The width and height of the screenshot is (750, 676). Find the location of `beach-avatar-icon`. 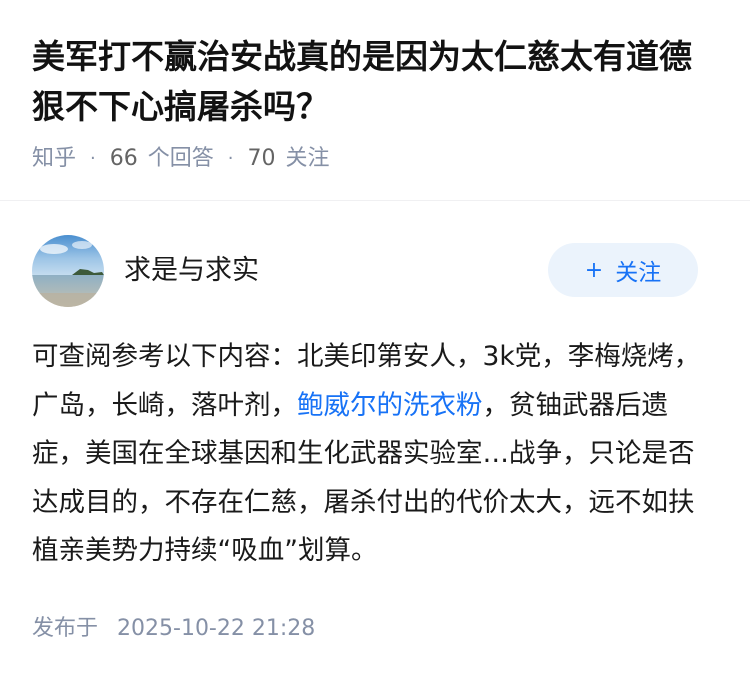

beach-avatar-icon is located at coordinates (68, 271).